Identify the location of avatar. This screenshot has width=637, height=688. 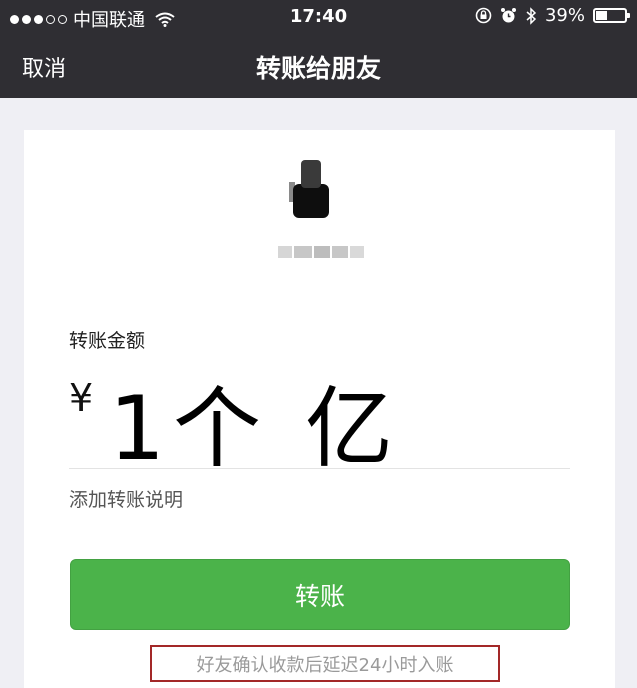
(311, 190).